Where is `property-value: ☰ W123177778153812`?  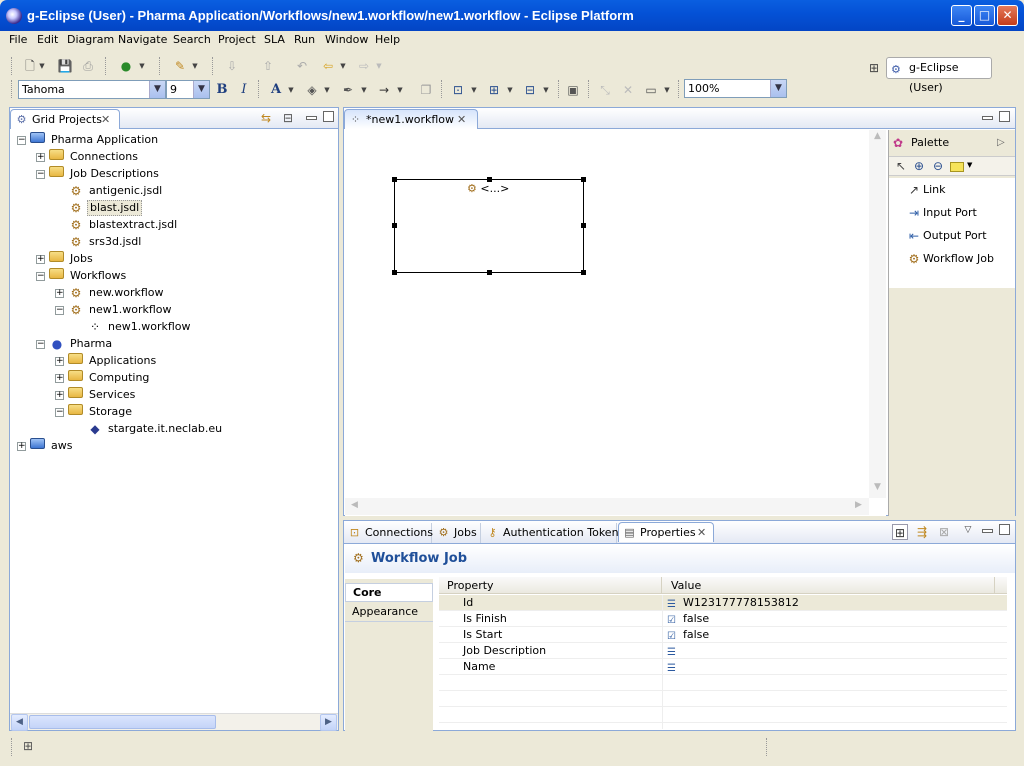 property-value: ☰ W123177778153812 is located at coordinates (733, 603).